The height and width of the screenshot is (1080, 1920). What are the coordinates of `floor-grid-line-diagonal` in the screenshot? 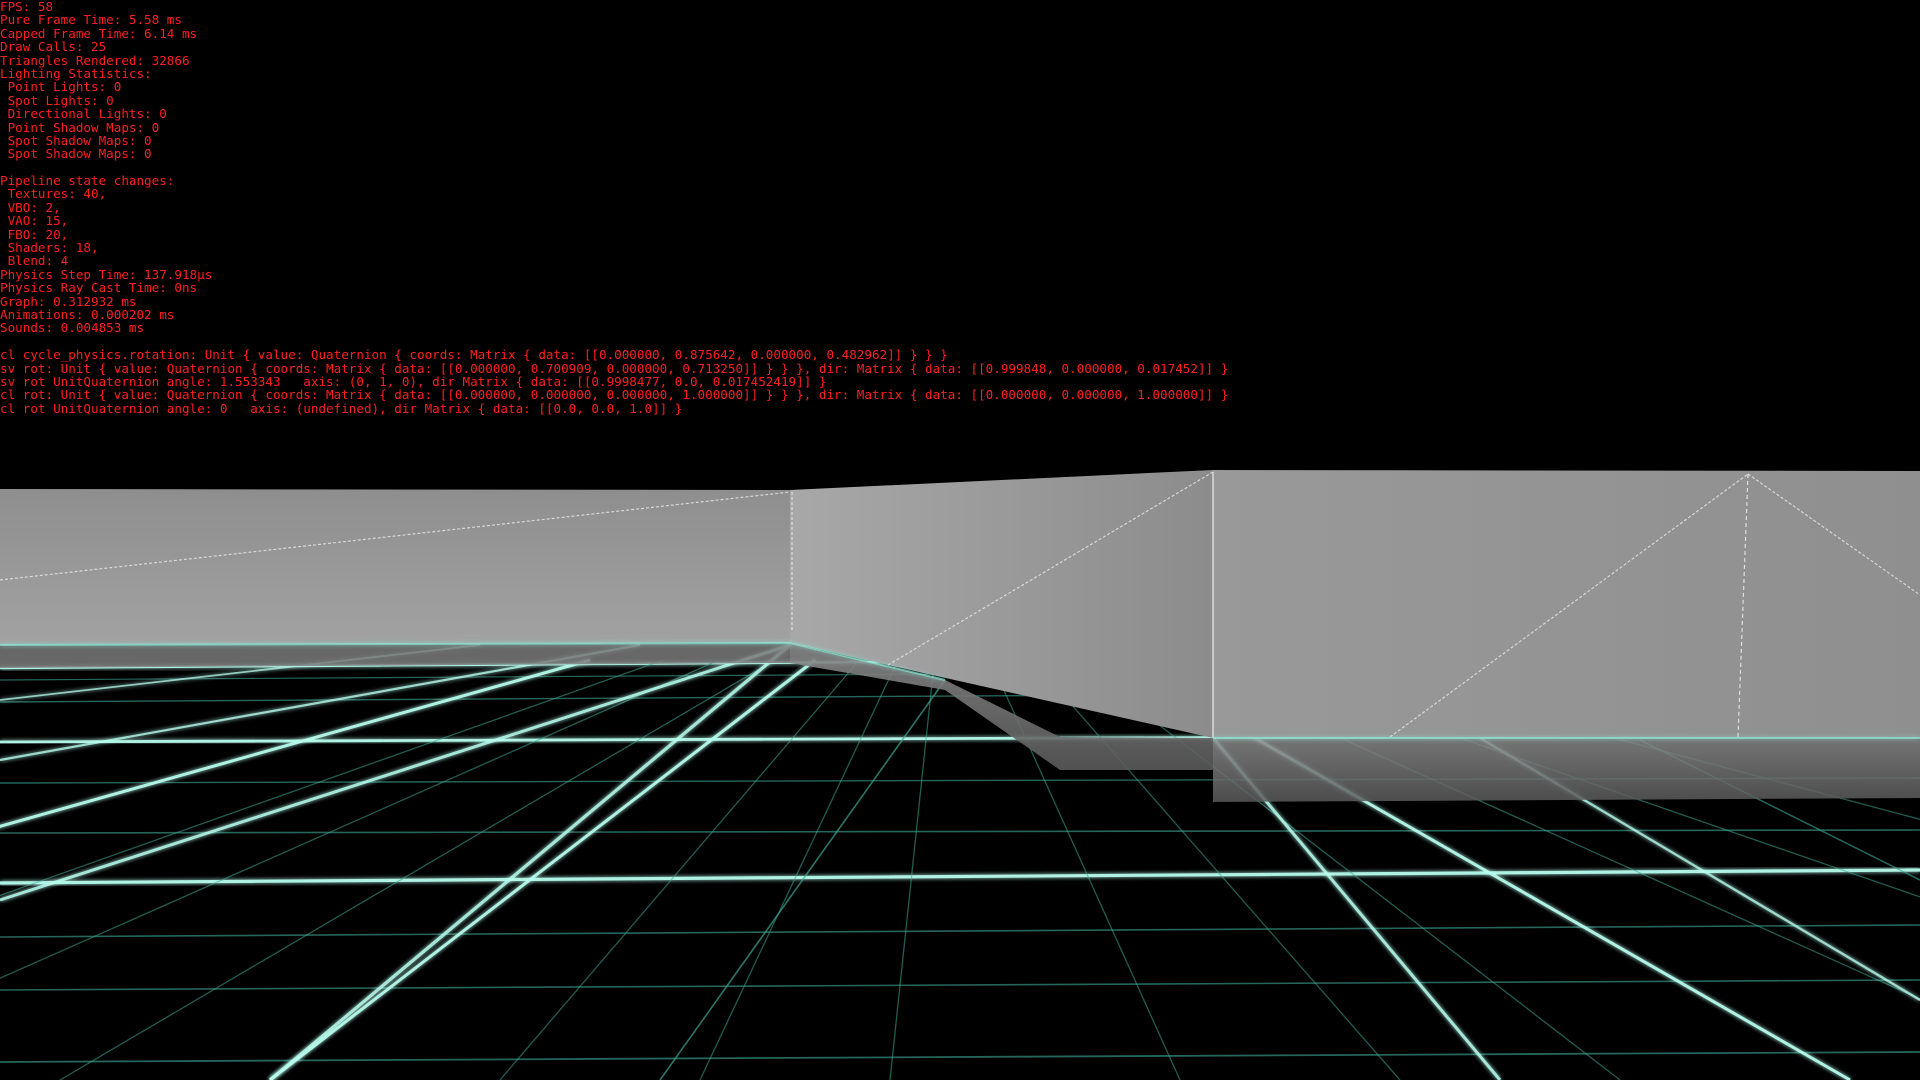 It's located at (530, 861).